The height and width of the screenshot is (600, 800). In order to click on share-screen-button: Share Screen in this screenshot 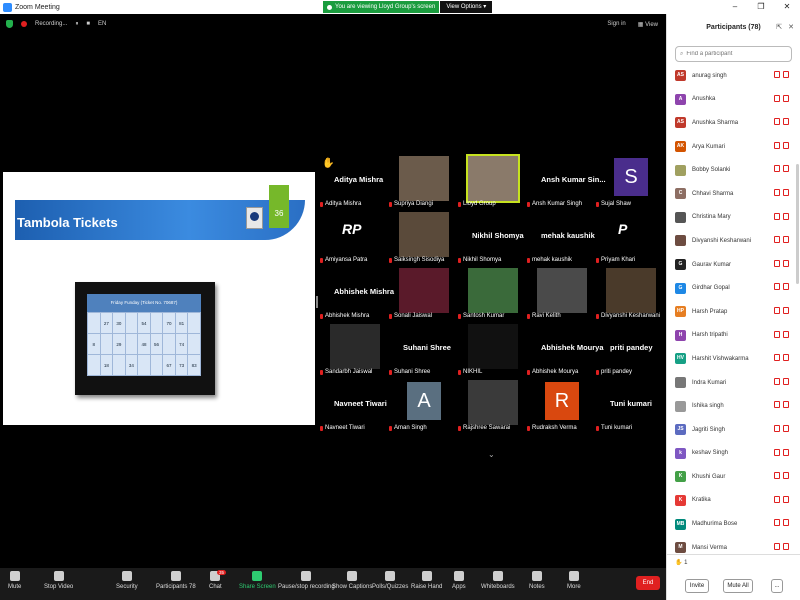, I will do `click(257, 580)`.